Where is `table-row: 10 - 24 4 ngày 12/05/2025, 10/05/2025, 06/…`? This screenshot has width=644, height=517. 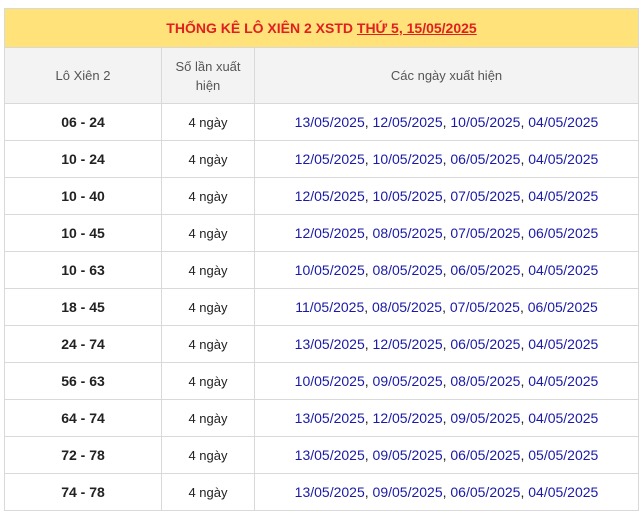
table-row: 10 - 24 4 ngày 12/05/2025, 10/05/2025, 06/… is located at coordinates (322, 159).